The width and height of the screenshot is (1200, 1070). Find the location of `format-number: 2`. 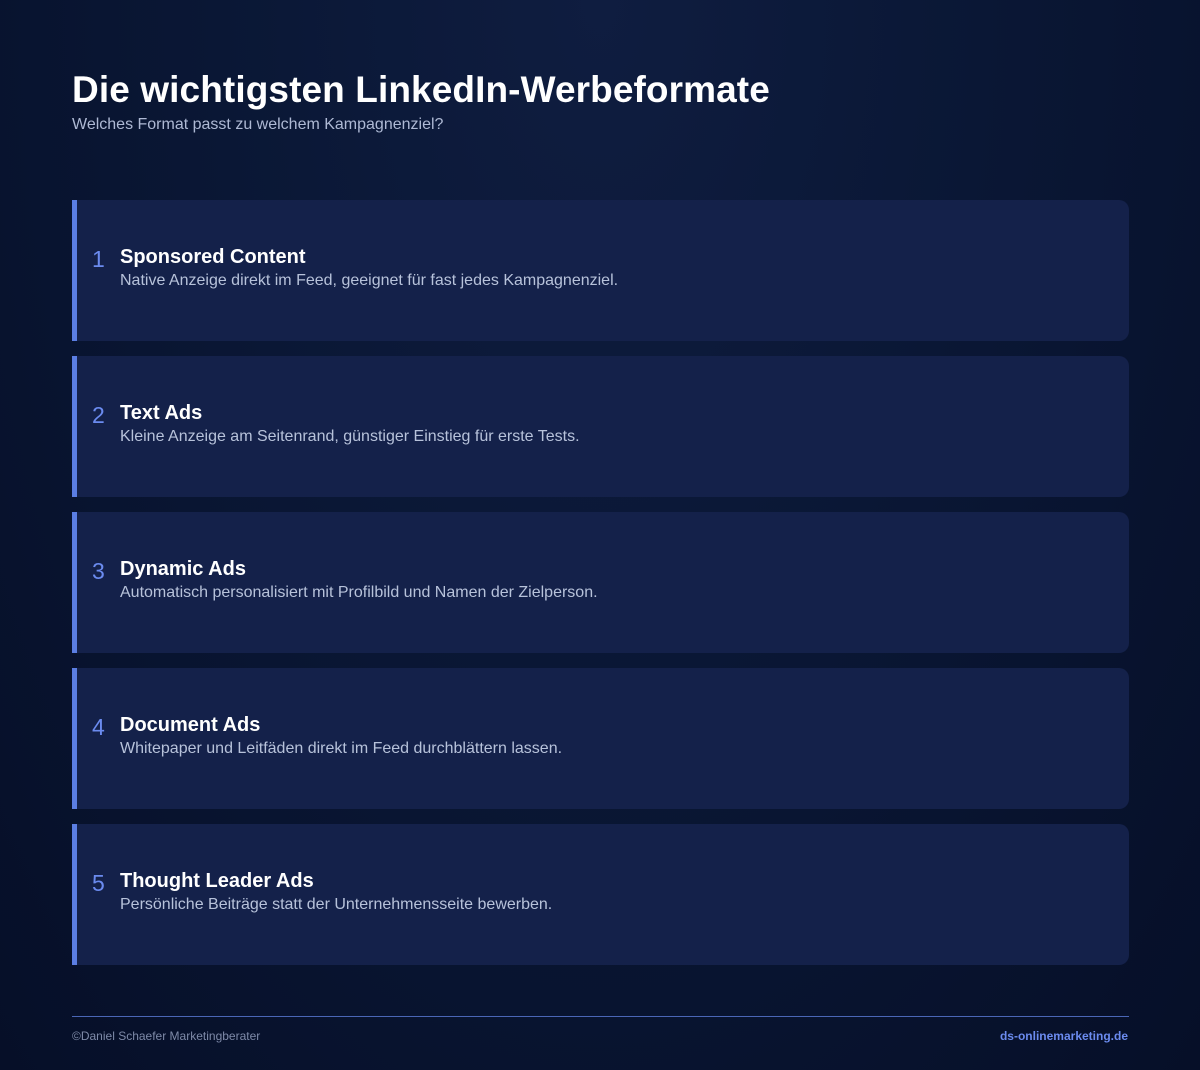

format-number: 2 is located at coordinates (98, 415).